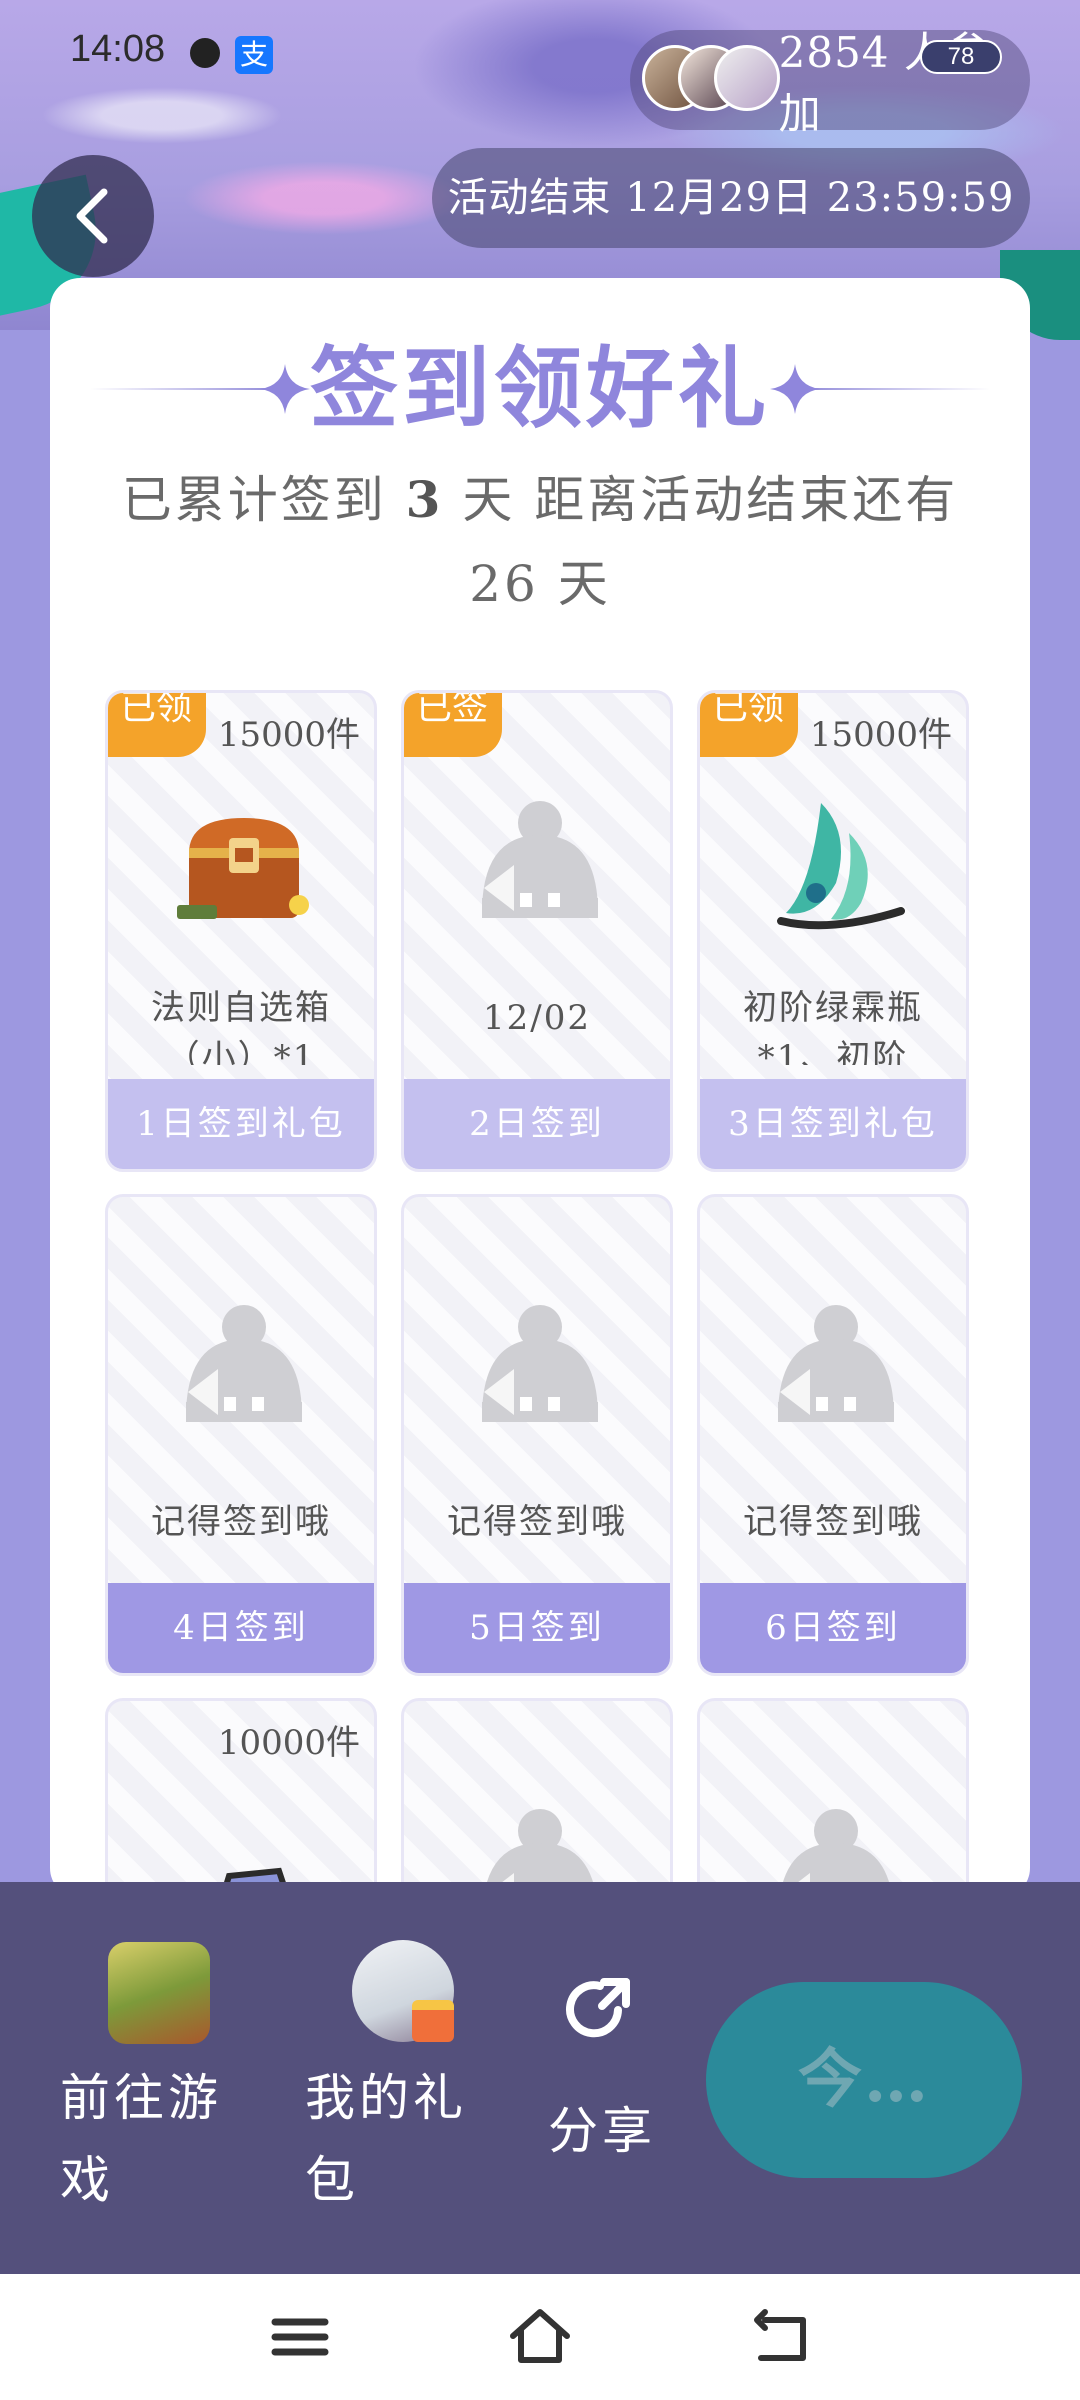 Image resolution: width=1080 pixels, height=2400 pixels. I want to click on signed-badge: 已签, so click(453, 725).